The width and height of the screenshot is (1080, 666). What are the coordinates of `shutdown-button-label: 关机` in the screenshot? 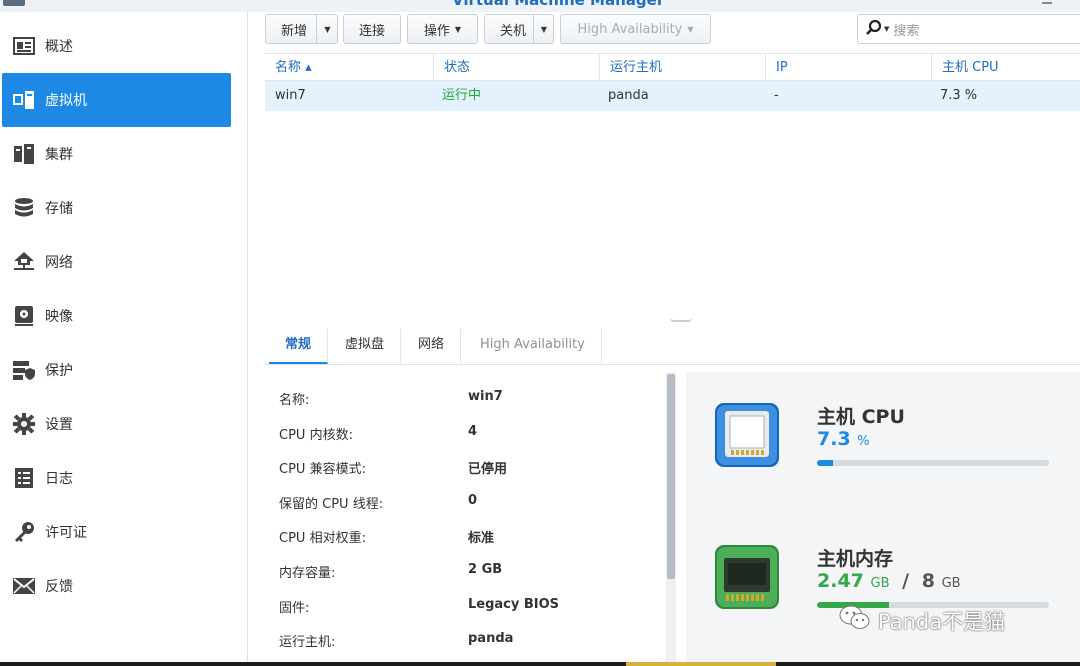 It's located at (513, 31).